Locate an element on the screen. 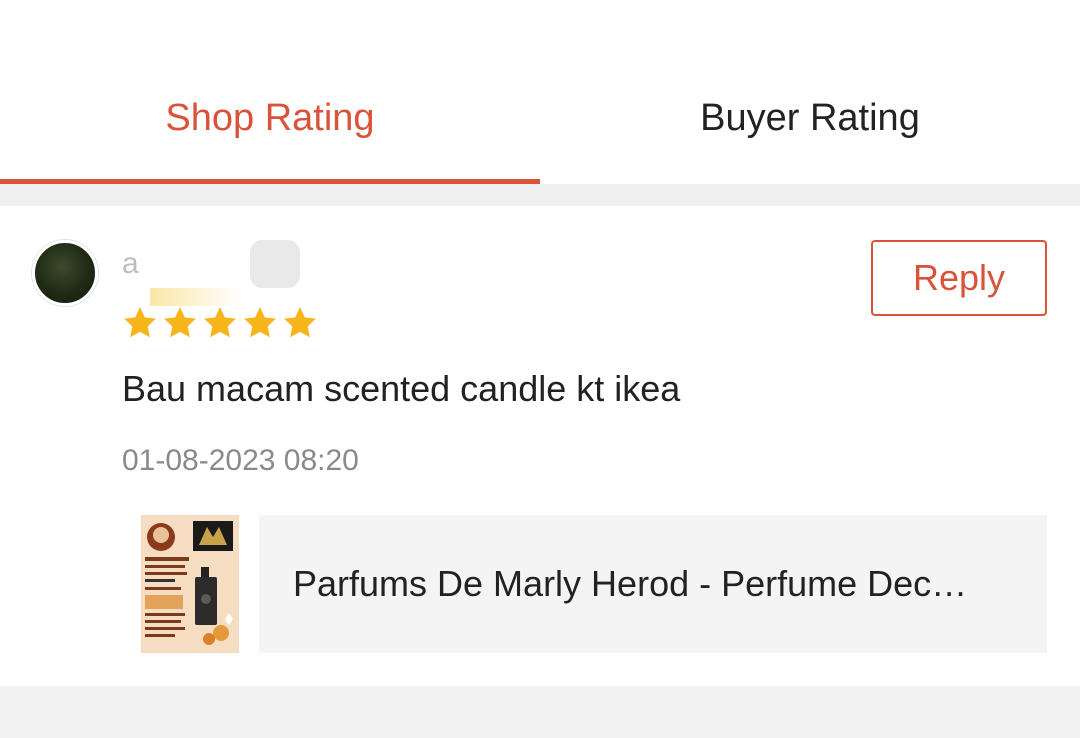  tab-buyer-rating: Buyer Rating is located at coordinates (810, 92).